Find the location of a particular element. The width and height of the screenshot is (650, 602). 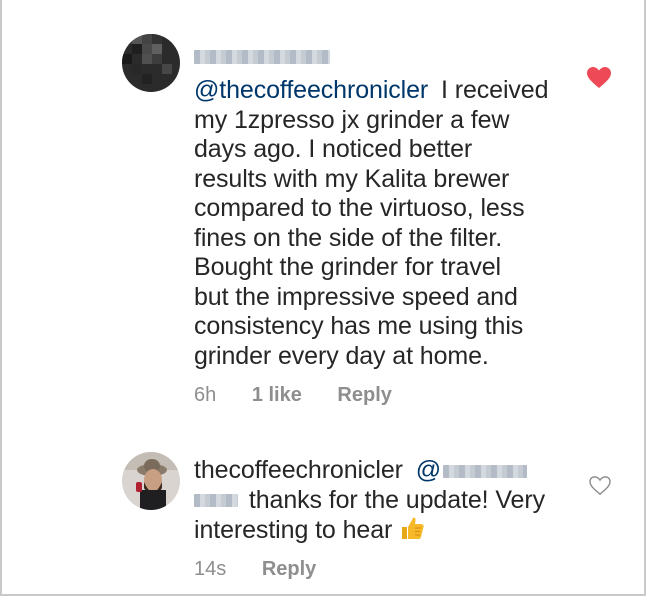

comment-1-meta: 6h 1 like Reply is located at coordinates (308, 395).